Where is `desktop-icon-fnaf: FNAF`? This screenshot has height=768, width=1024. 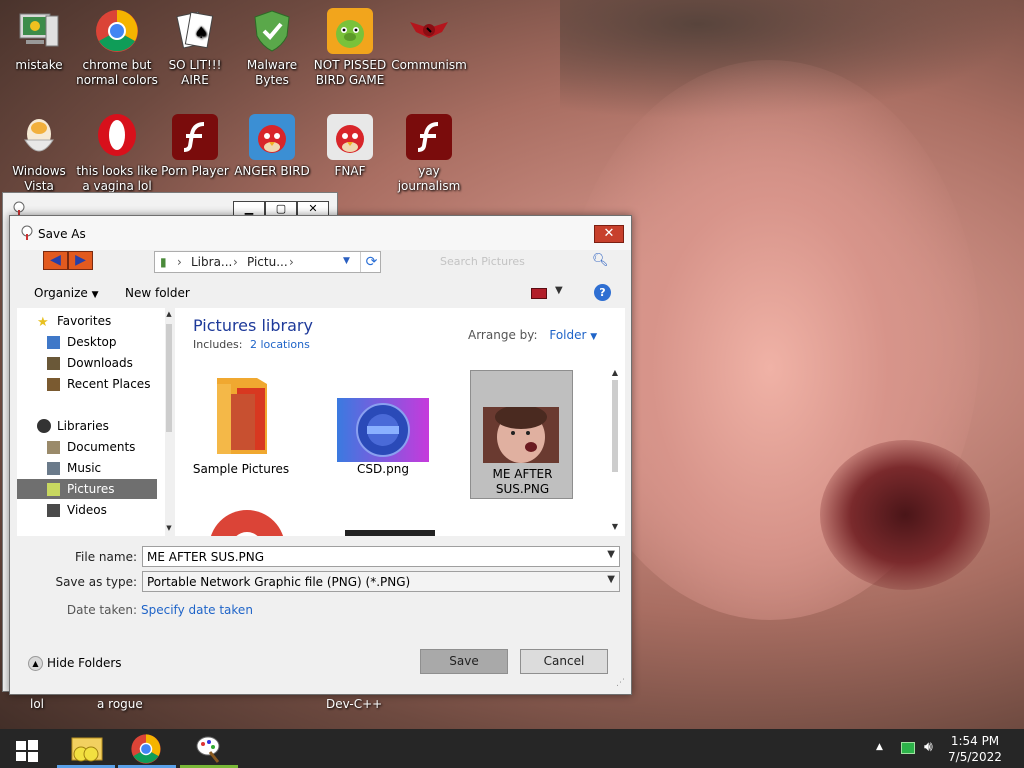
desktop-icon-fnaf: FNAF is located at coordinates (350, 146).